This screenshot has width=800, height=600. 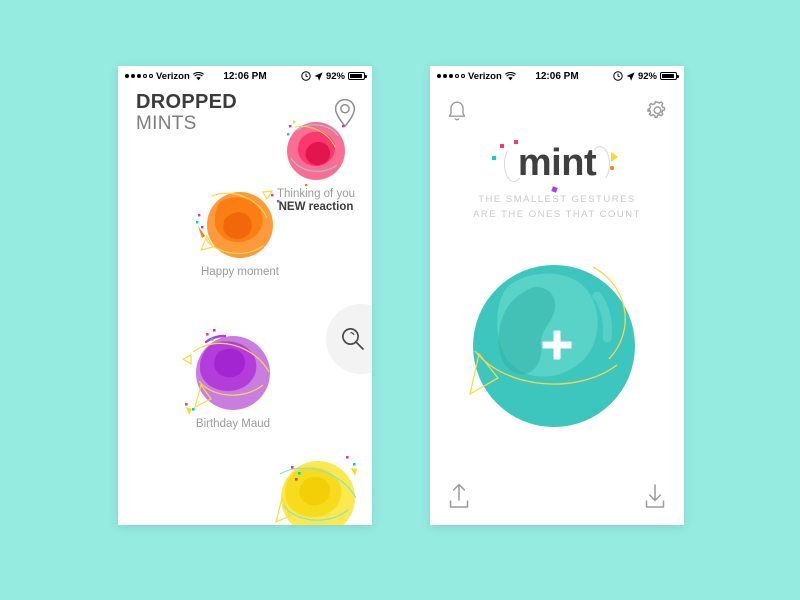 I want to click on mint-orb-pink, so click(x=316, y=153).